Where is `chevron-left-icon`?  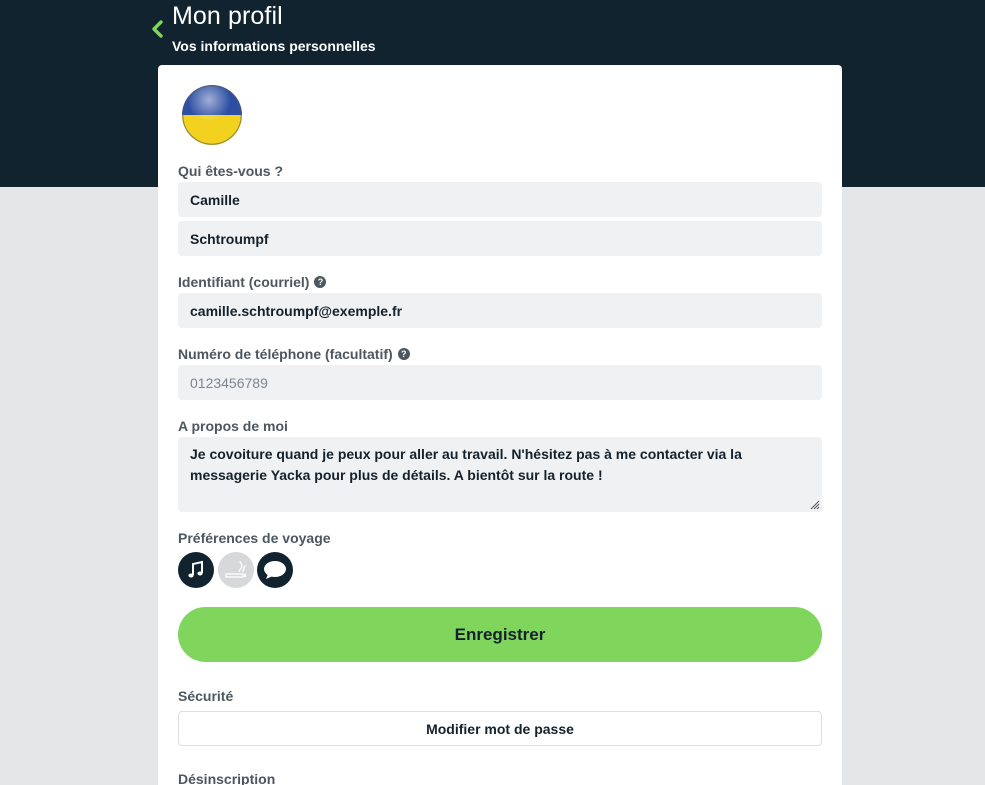 chevron-left-icon is located at coordinates (157, 29).